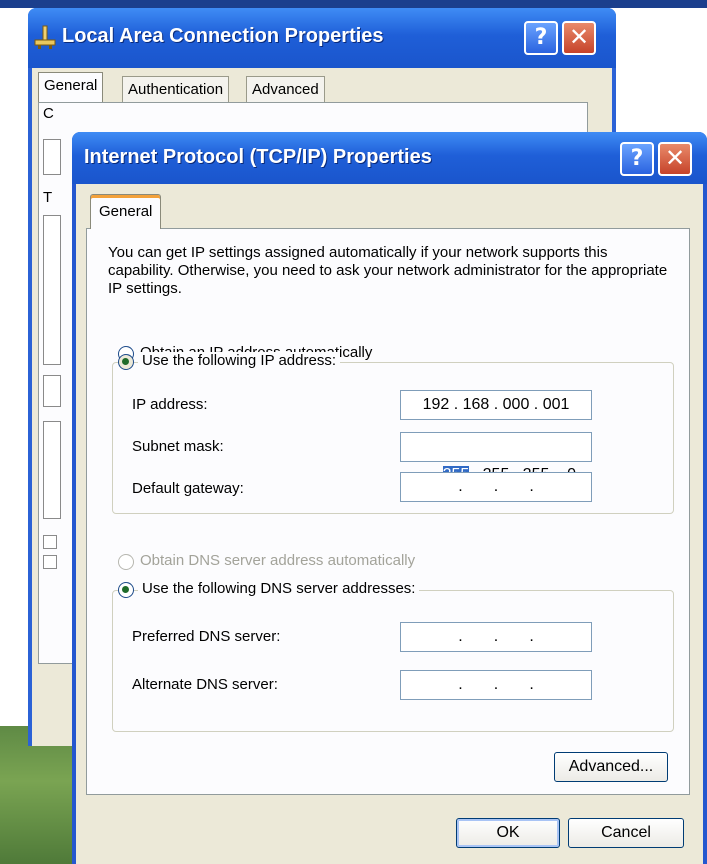 This screenshot has height=864, width=707. Describe the element at coordinates (206, 636) in the screenshot. I see `preferred-dns-label: Preferred DNS server:` at that location.